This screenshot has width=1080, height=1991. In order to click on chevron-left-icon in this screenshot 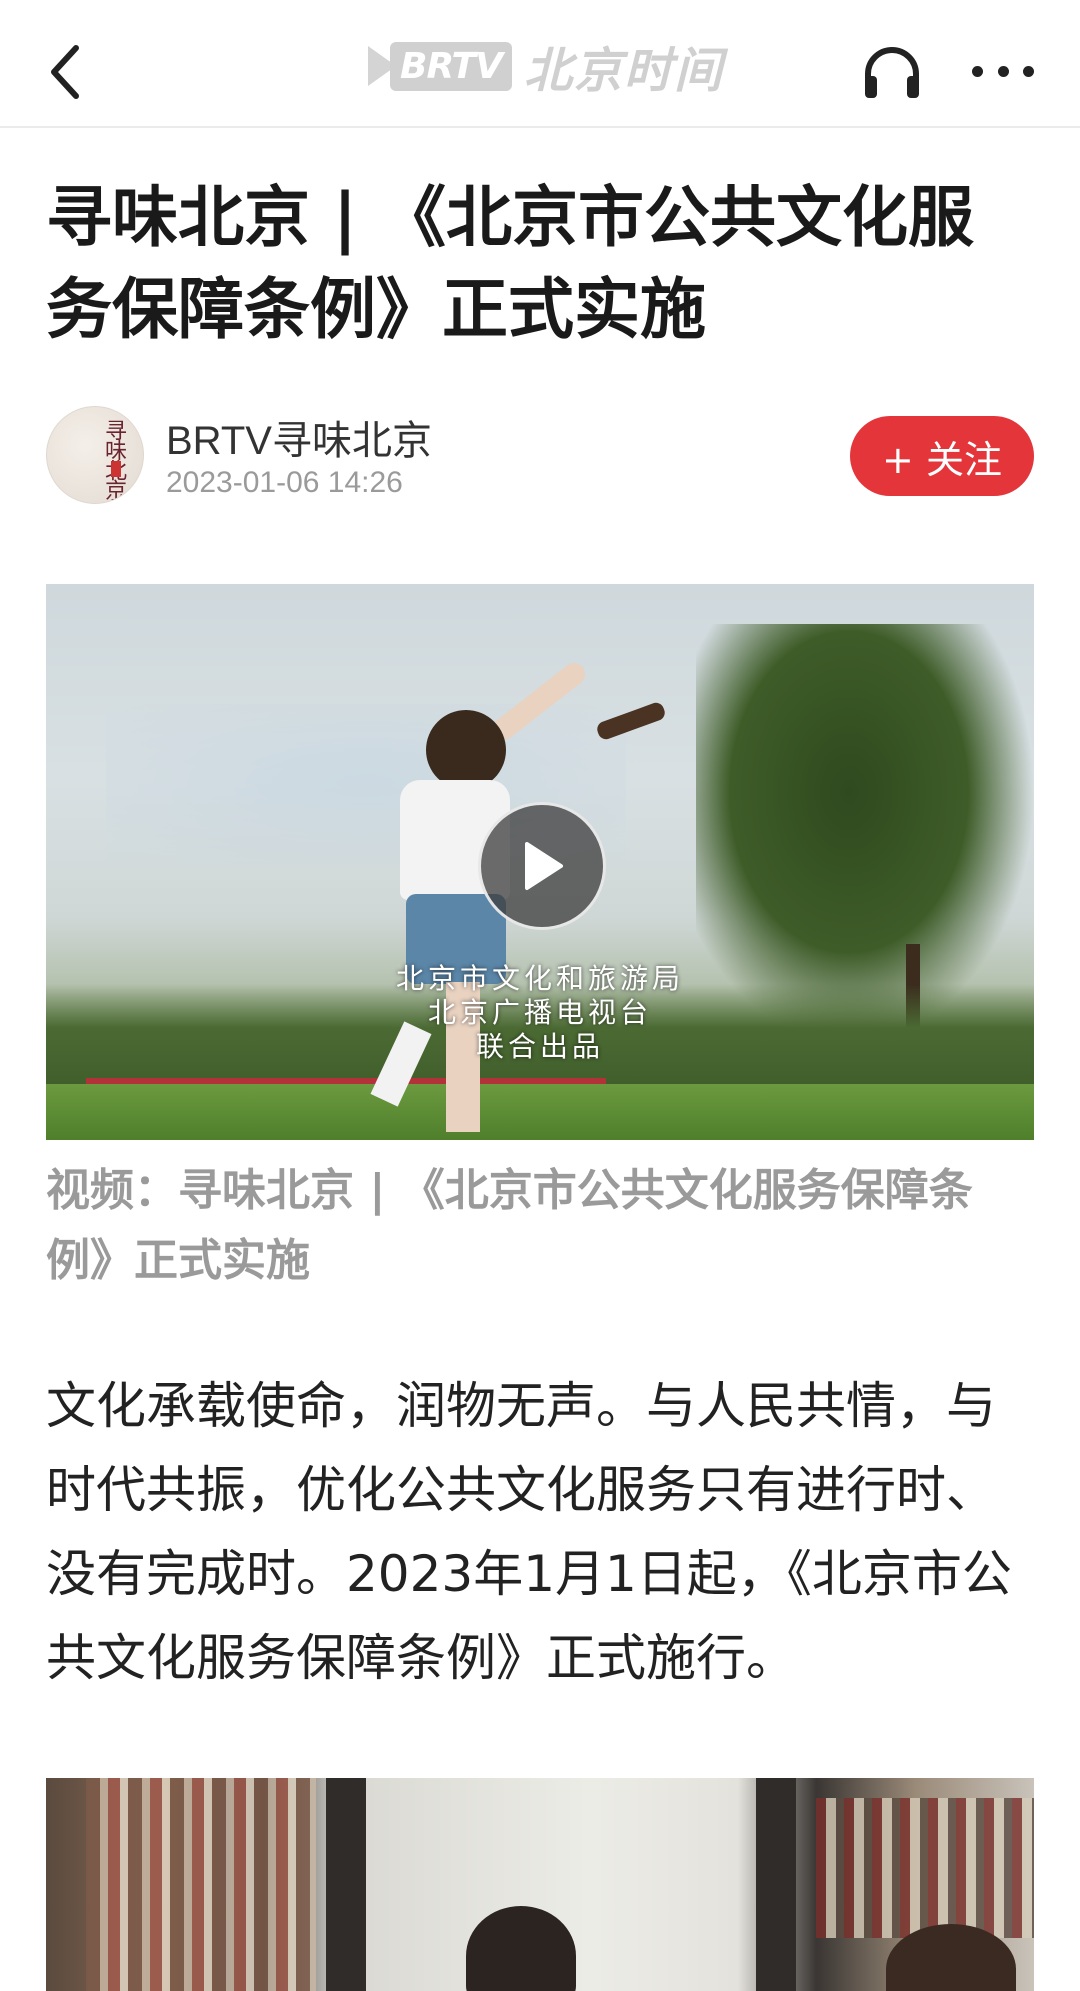, I will do `click(65, 72)`.